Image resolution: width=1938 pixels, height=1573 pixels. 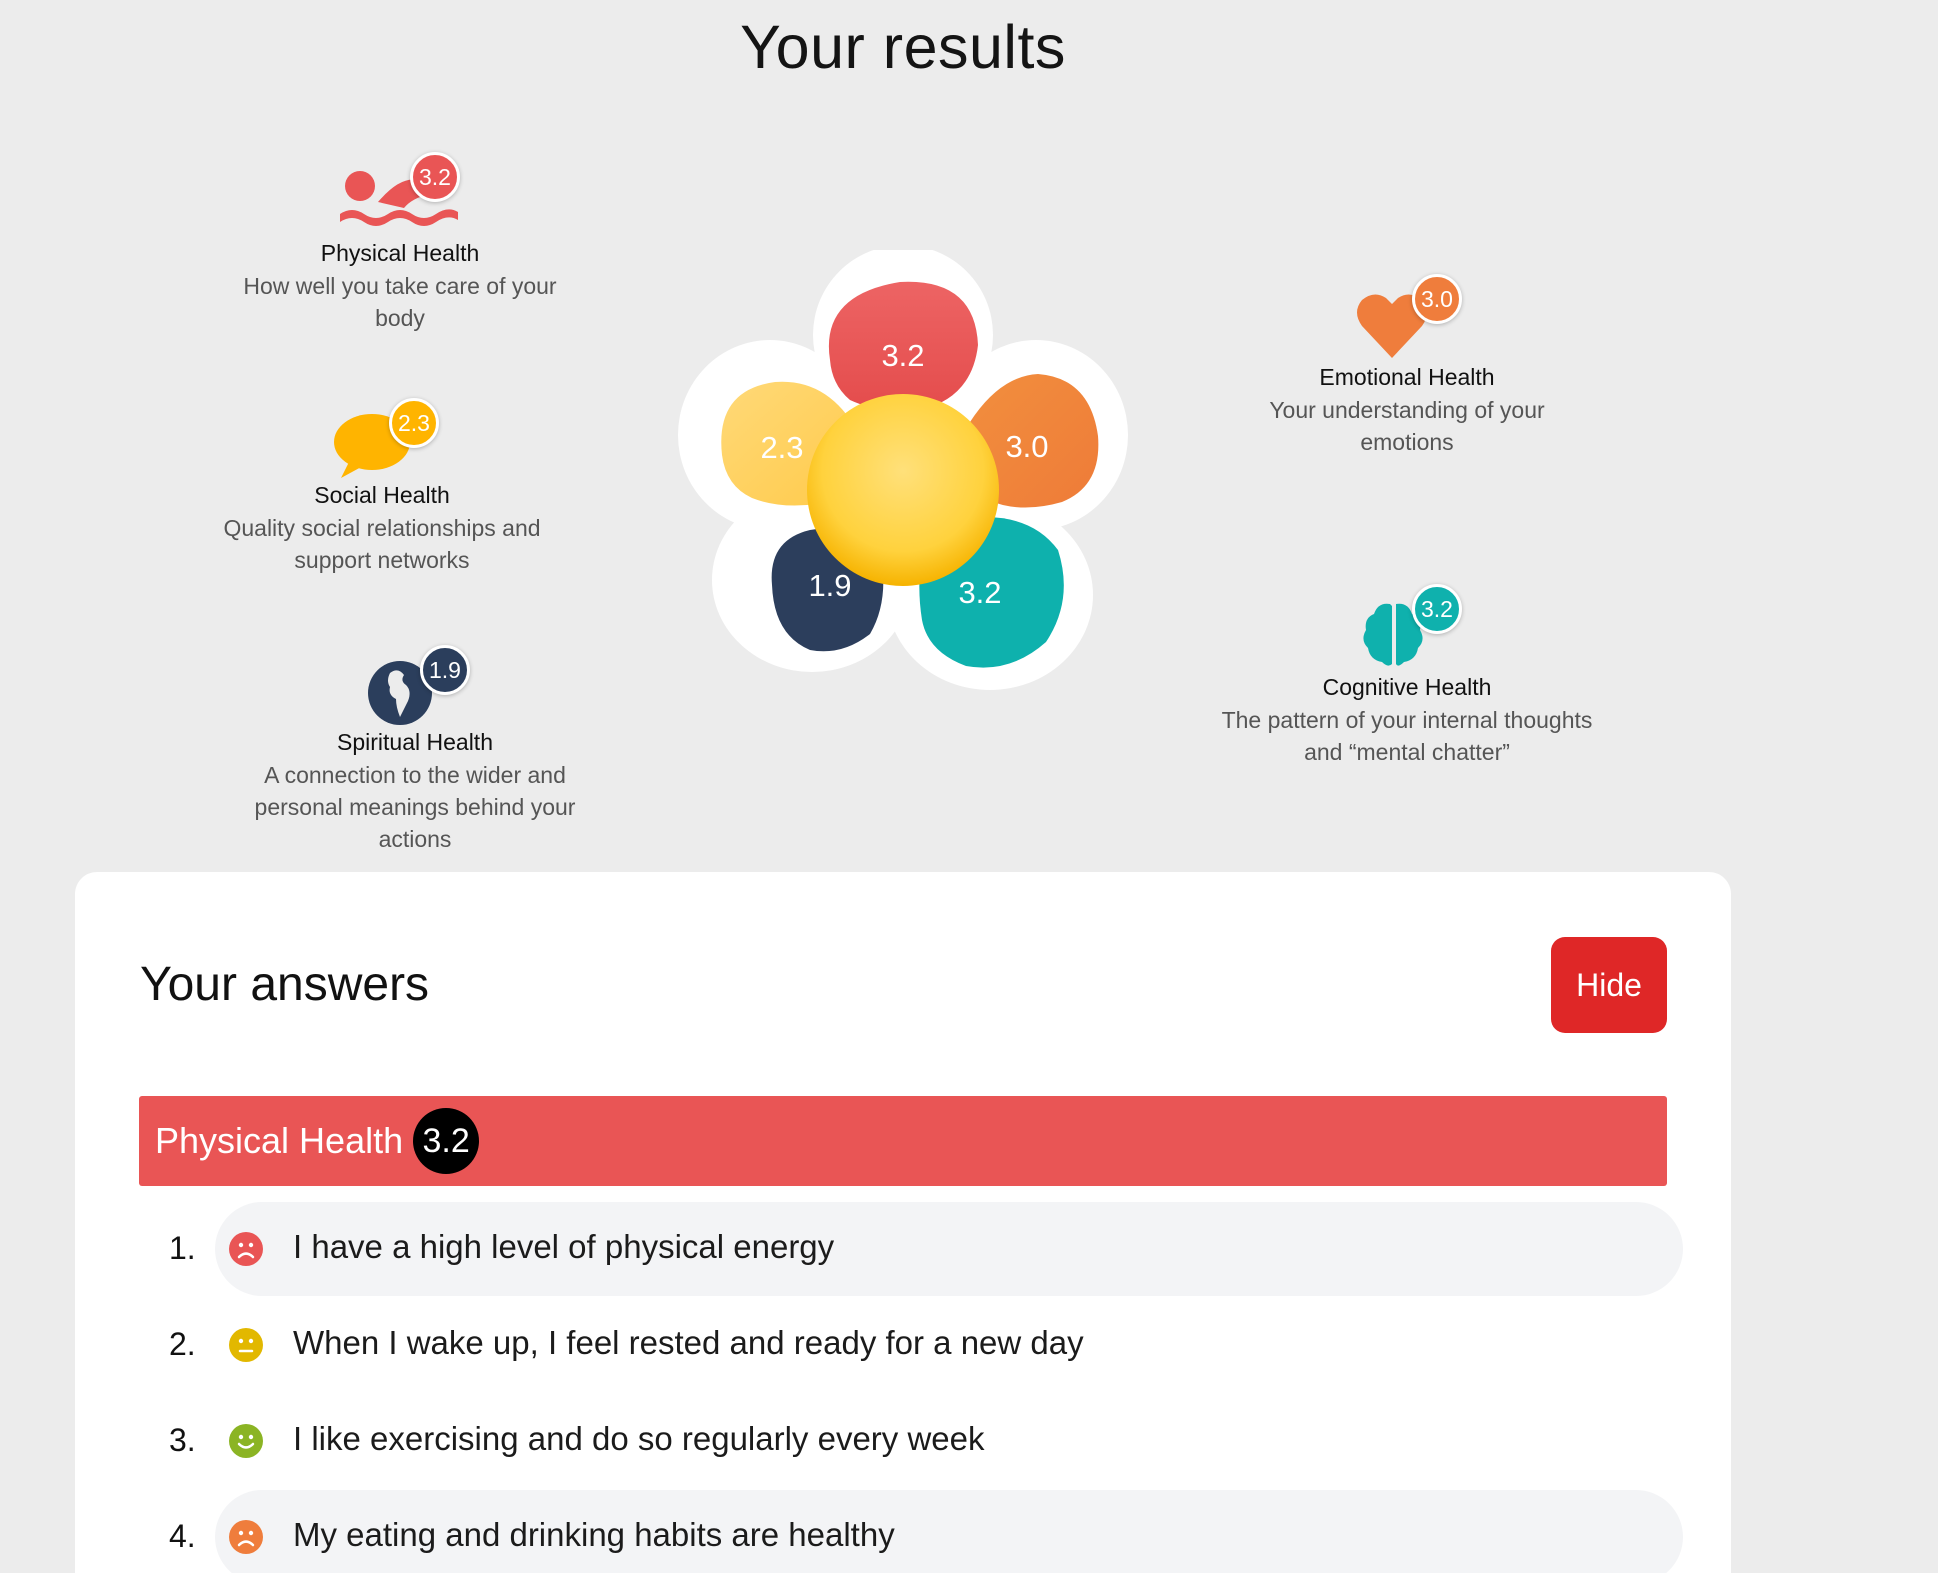 I want to click on cognitive-score-badge: 3.2, so click(x=1437, y=609).